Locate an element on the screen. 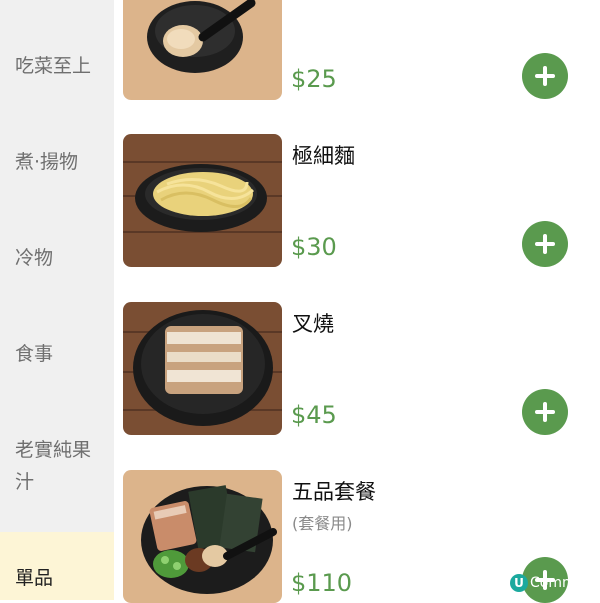 Image resolution: width=600 pixels, height=603 pixels. watermark: U Comm is located at coordinates (543, 583).